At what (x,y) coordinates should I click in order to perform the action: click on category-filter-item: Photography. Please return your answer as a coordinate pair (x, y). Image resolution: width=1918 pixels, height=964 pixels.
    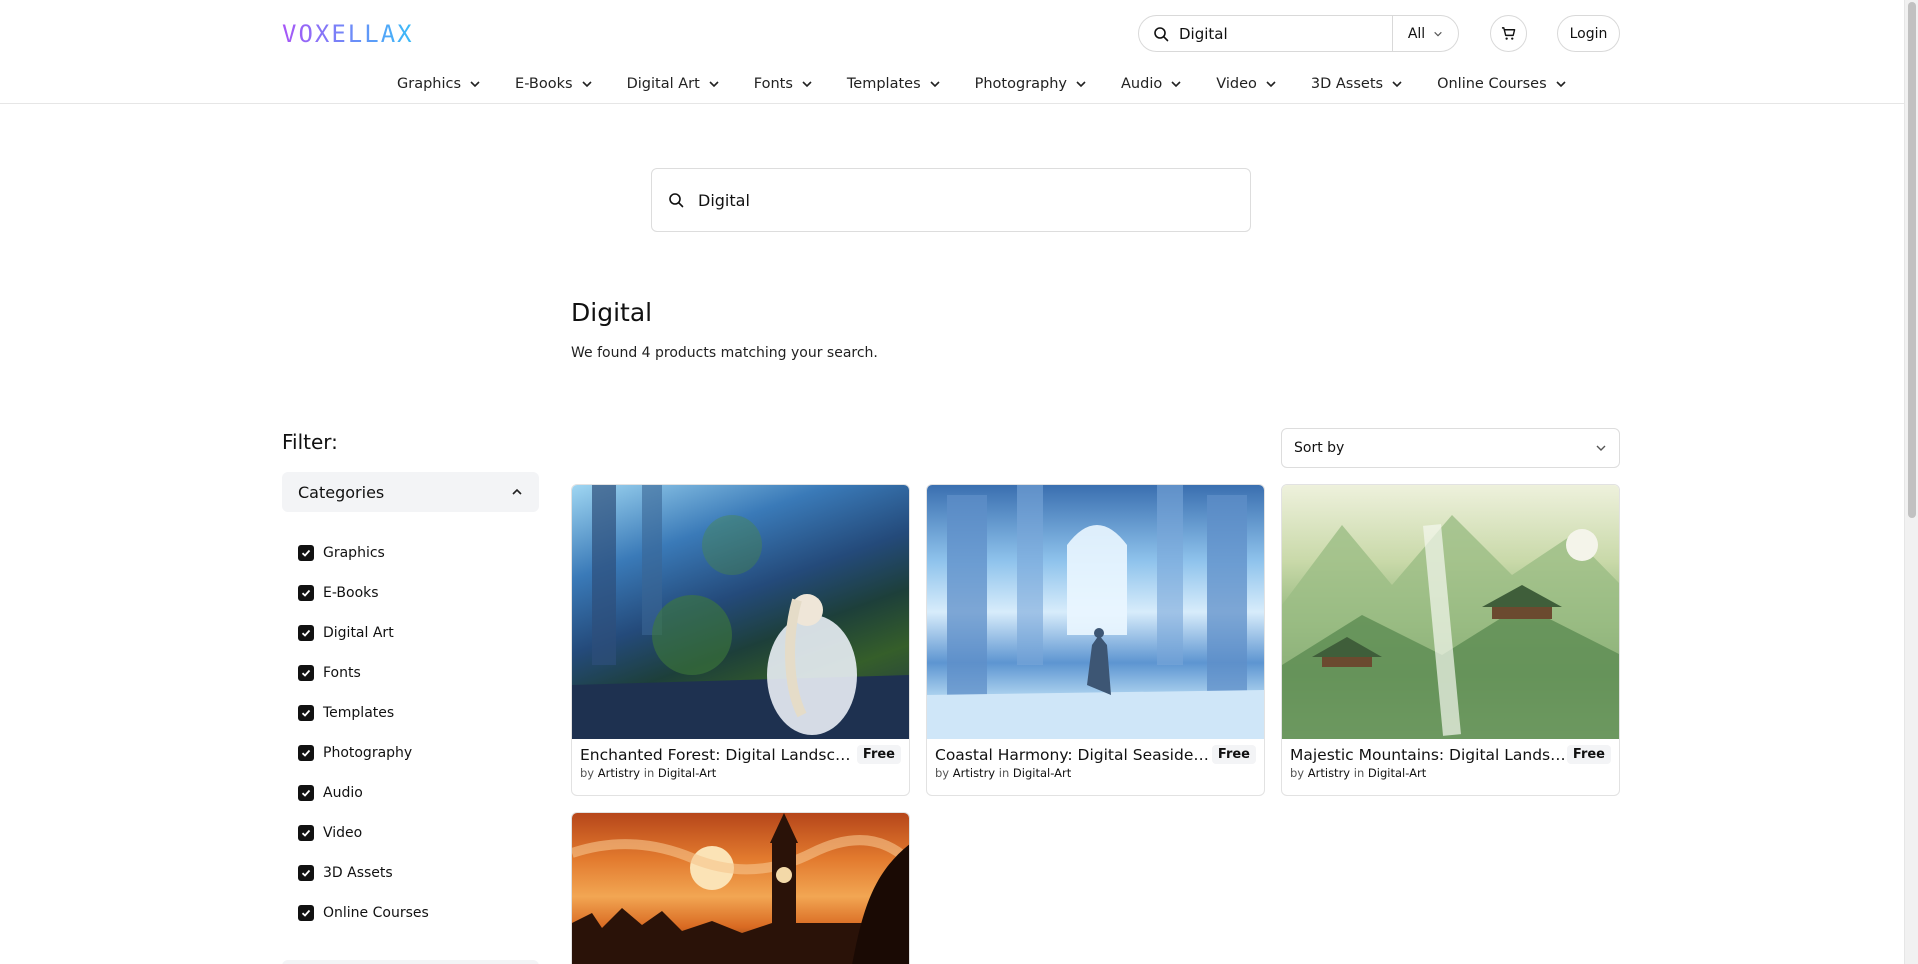
    Looking at the image, I should click on (363, 753).